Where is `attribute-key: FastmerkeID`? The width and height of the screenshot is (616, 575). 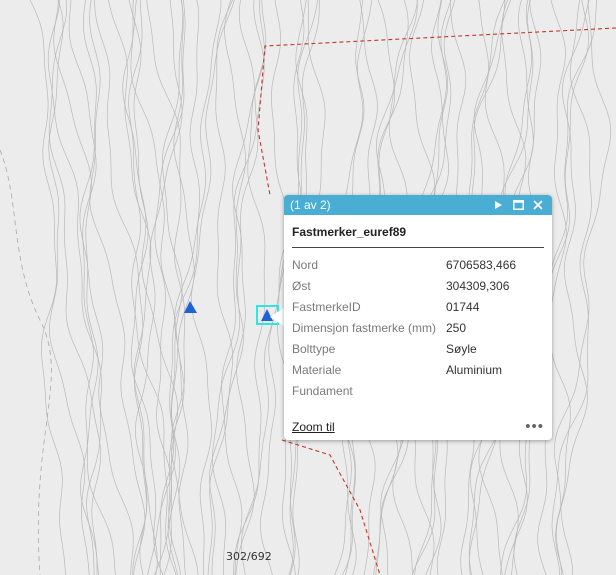
attribute-key: FastmerkeID is located at coordinates (326, 306).